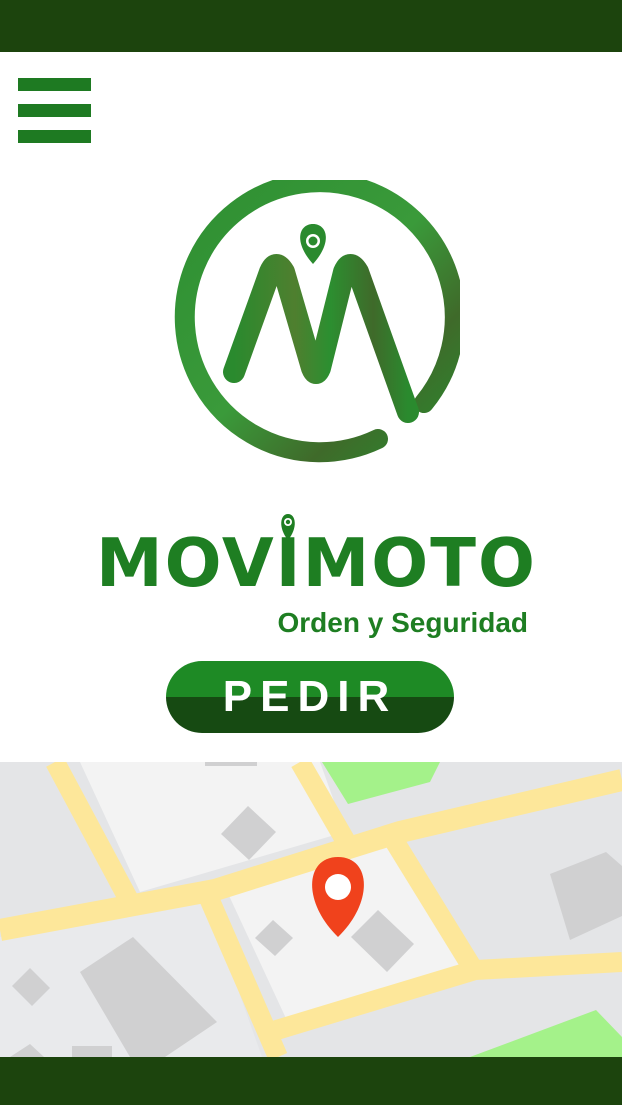  I want to click on top-status-bar, so click(311, 26).